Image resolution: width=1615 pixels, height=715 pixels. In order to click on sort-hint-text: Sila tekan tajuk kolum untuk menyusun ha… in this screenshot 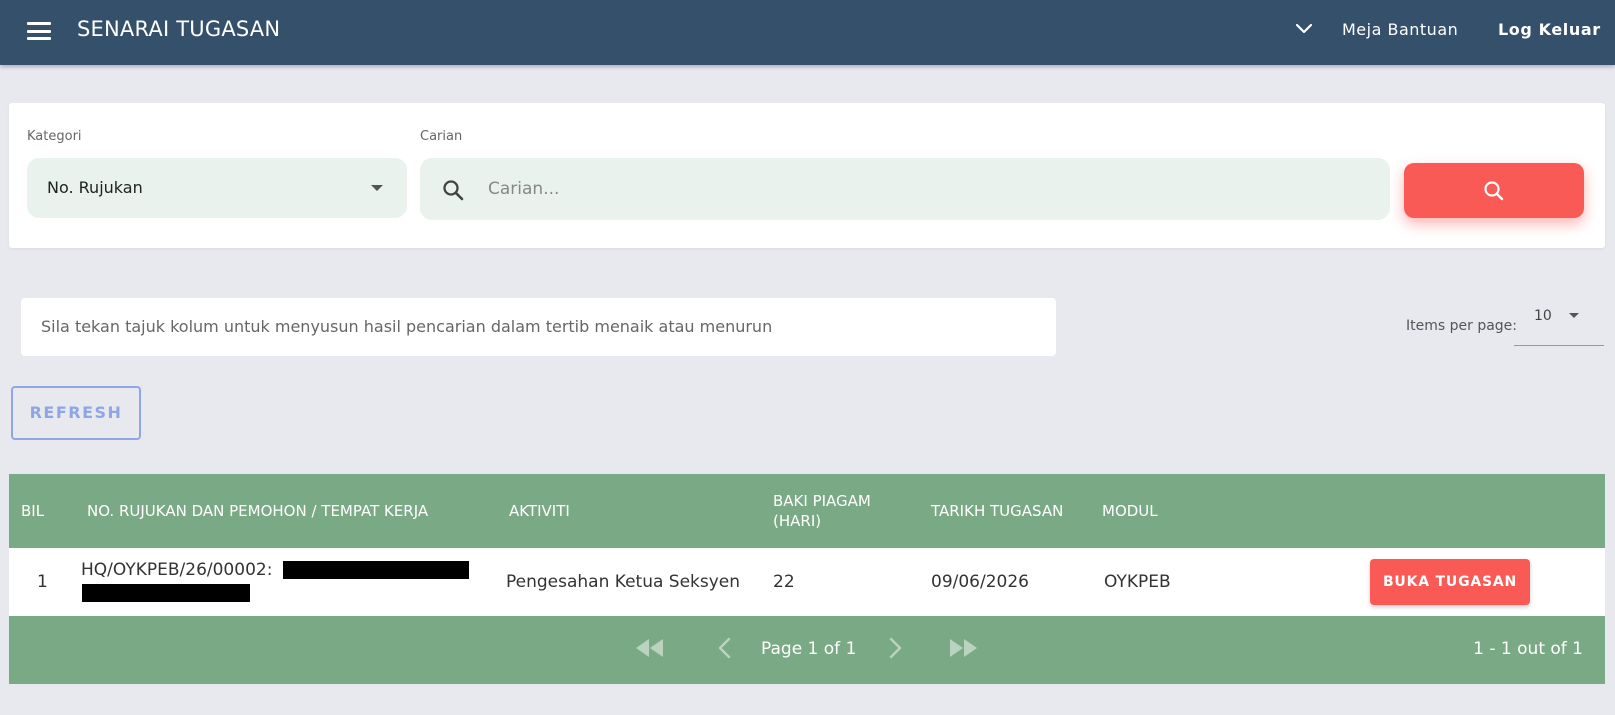, I will do `click(407, 326)`.